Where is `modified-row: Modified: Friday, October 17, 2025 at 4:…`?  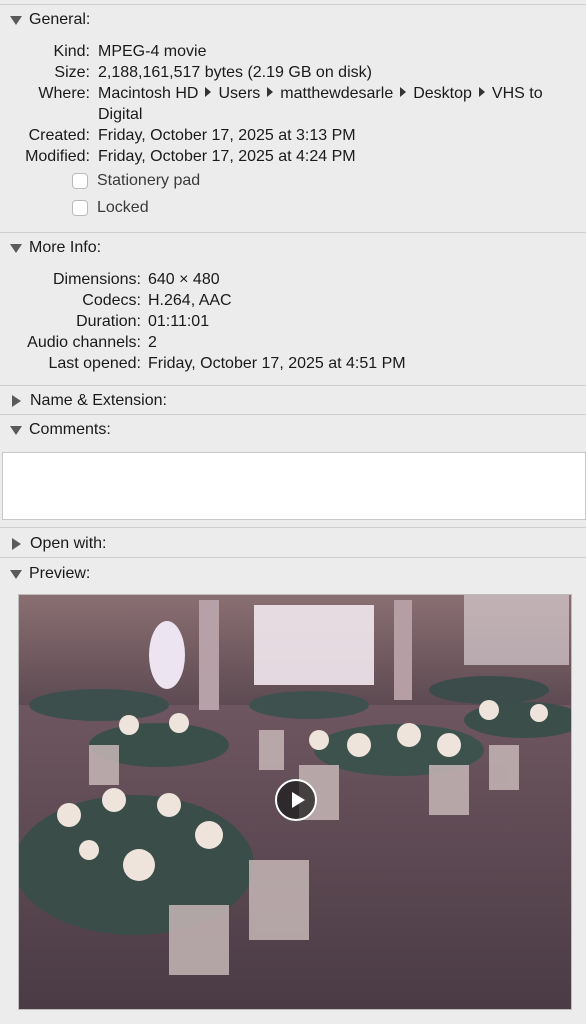 modified-row: Modified: Friday, October 17, 2025 at 4:… is located at coordinates (178, 156).